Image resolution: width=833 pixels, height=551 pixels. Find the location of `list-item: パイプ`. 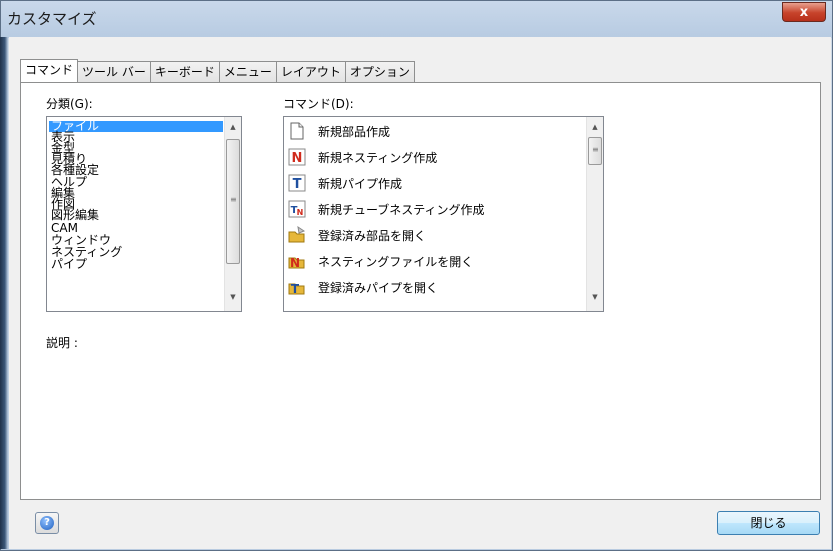

list-item: パイプ is located at coordinates (69, 264).